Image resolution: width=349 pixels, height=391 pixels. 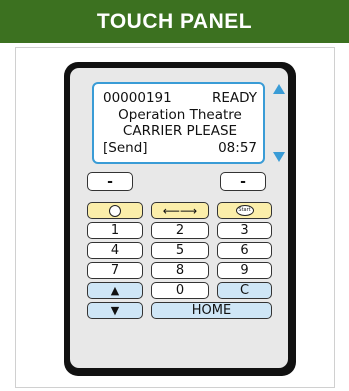 I want to click on person-icon, so click(x=115, y=210).